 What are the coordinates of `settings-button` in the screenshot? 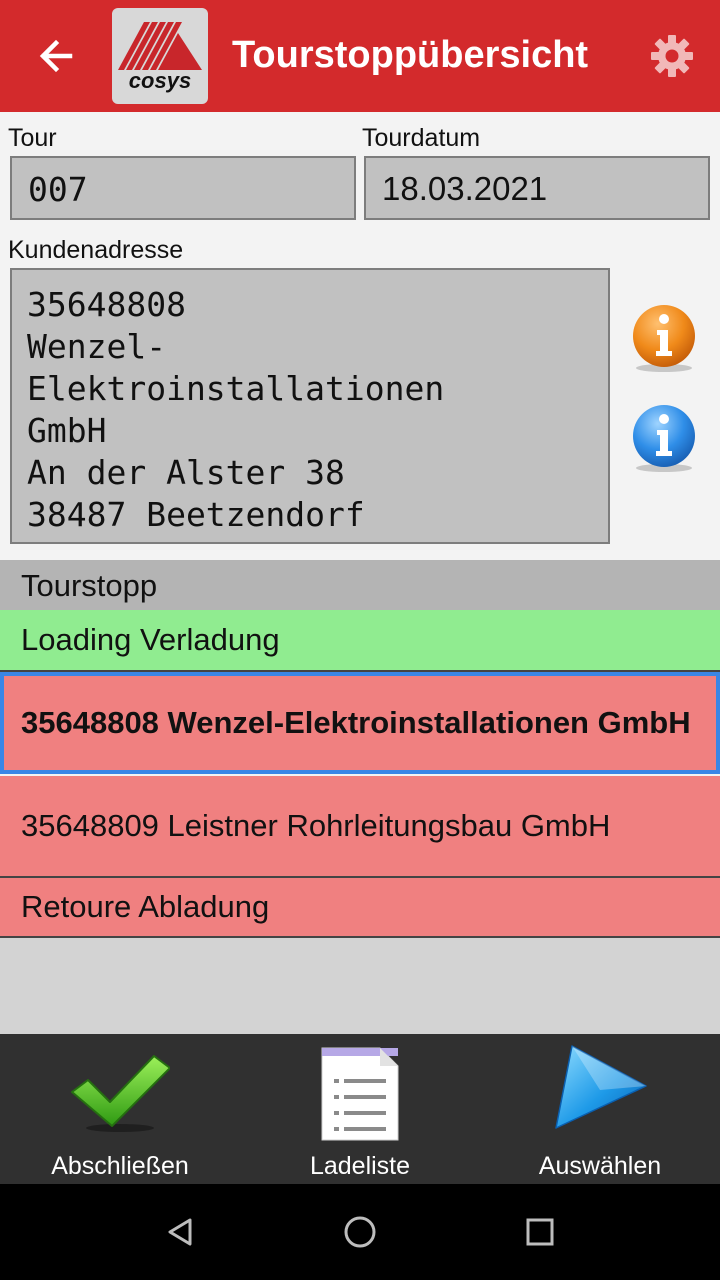 It's located at (672, 56).